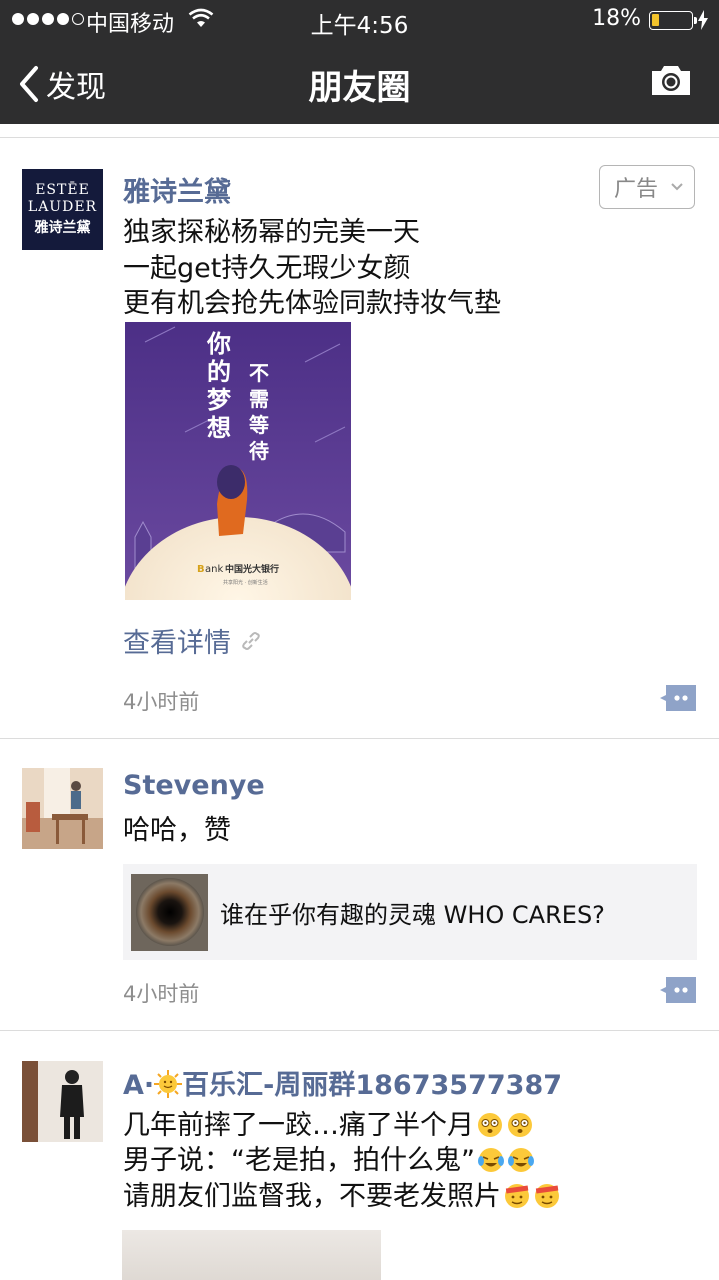 The image size is (719, 1280). Describe the element at coordinates (194, 785) in the screenshot. I see `post-author: Stevenye` at that location.